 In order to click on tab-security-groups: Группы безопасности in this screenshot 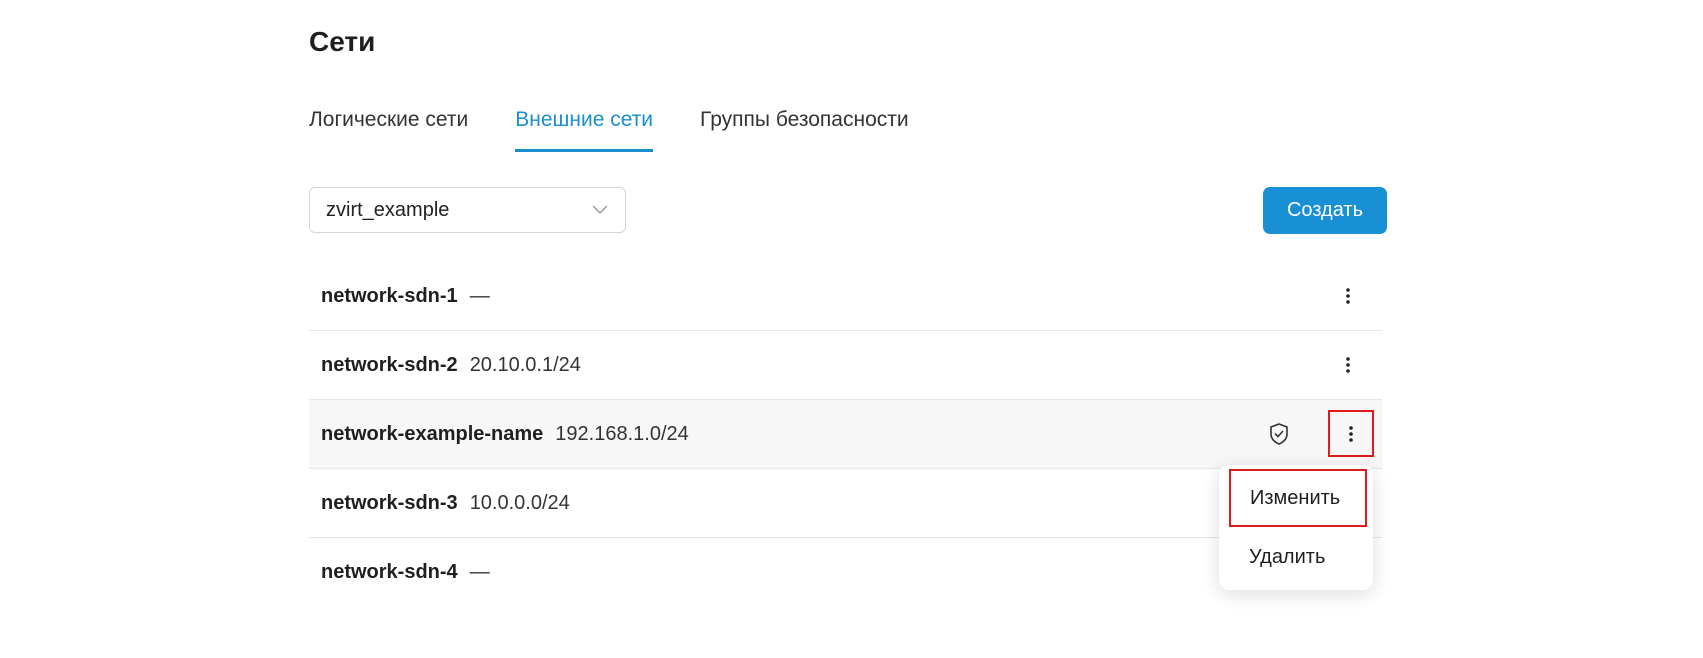, I will do `click(804, 128)`.